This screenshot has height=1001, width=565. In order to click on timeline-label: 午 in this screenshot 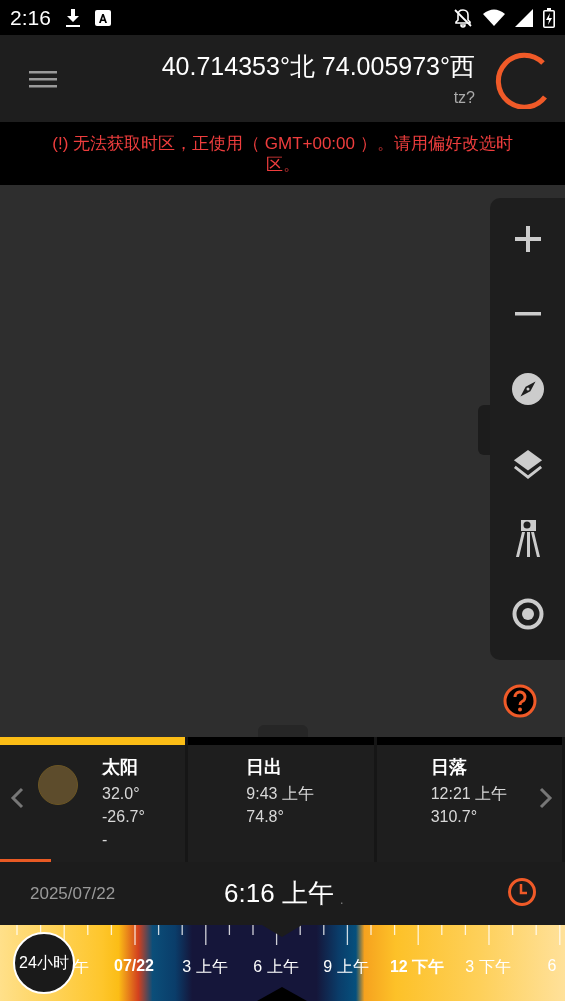, I will do `click(81, 967)`.